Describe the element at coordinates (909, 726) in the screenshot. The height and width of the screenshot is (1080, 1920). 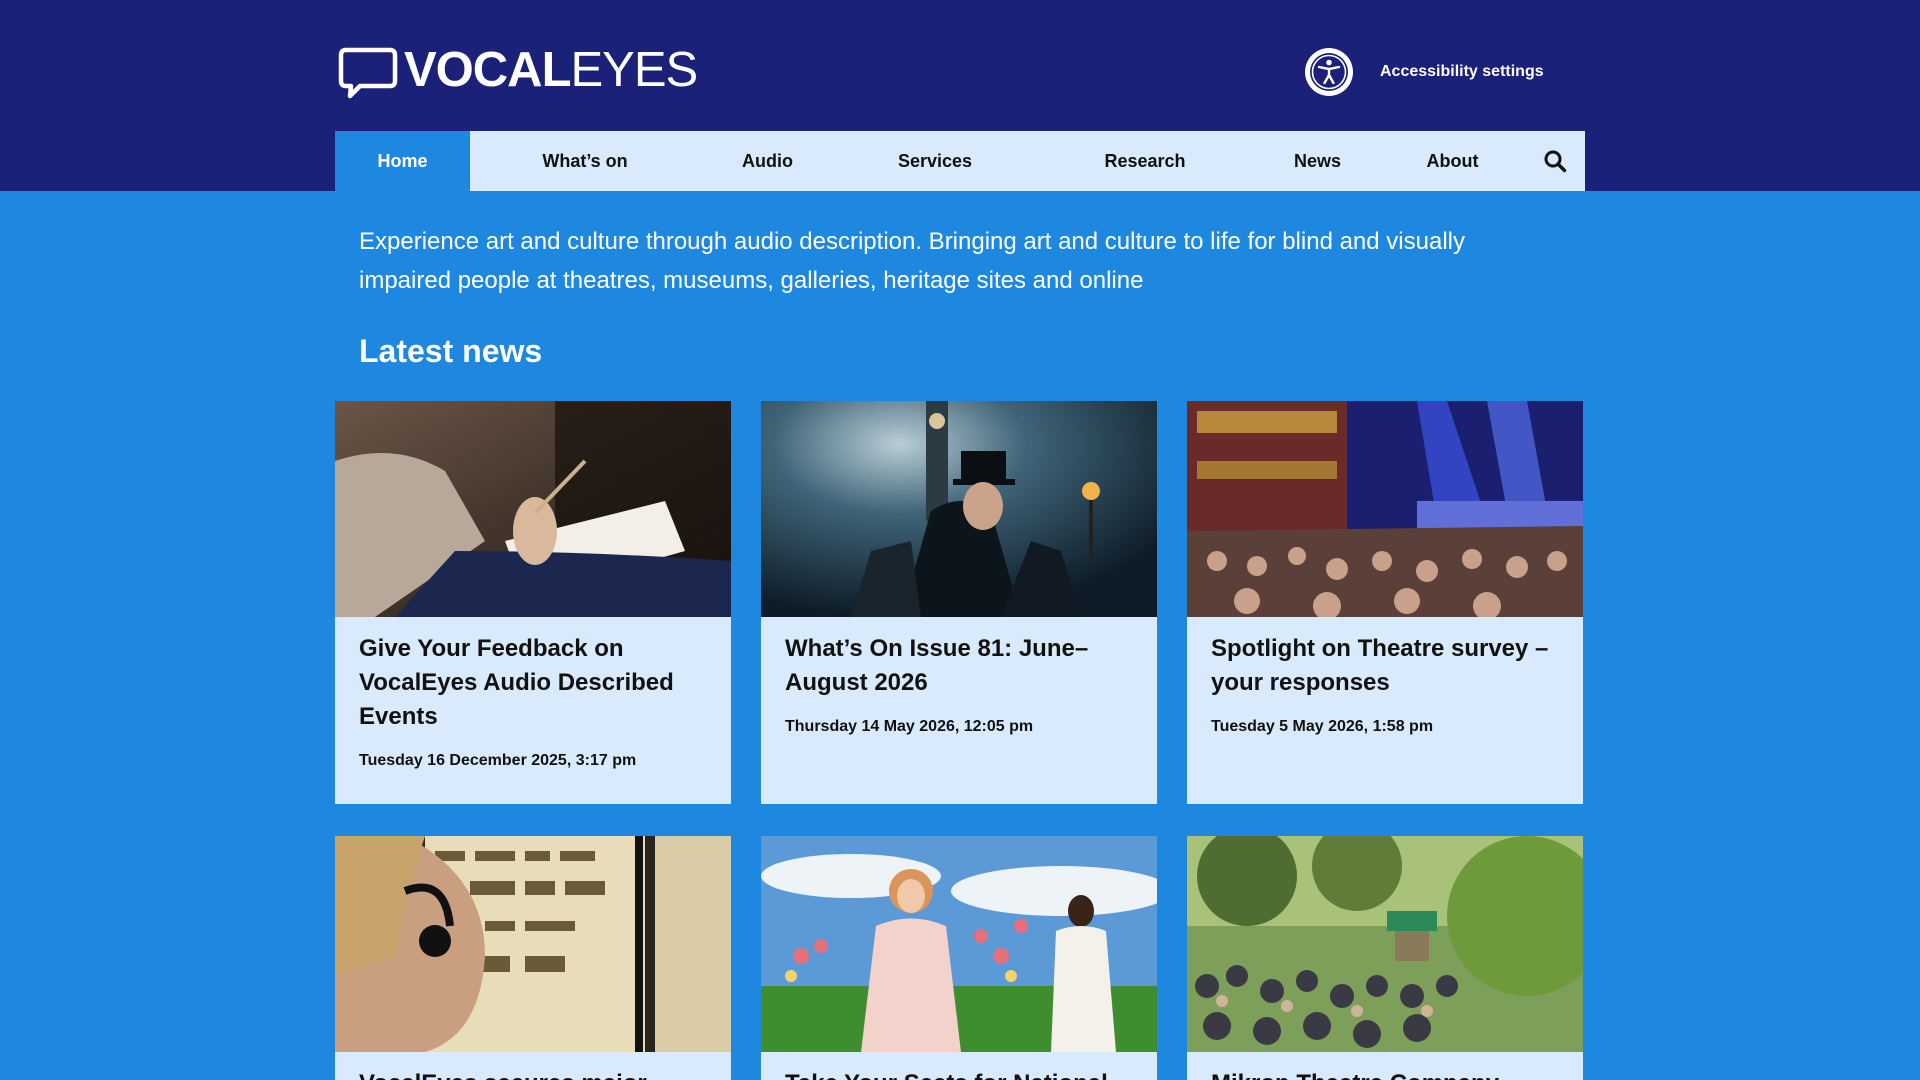
I see `news-card-date: Thursday 14 May 2026, 12:05 pm` at that location.